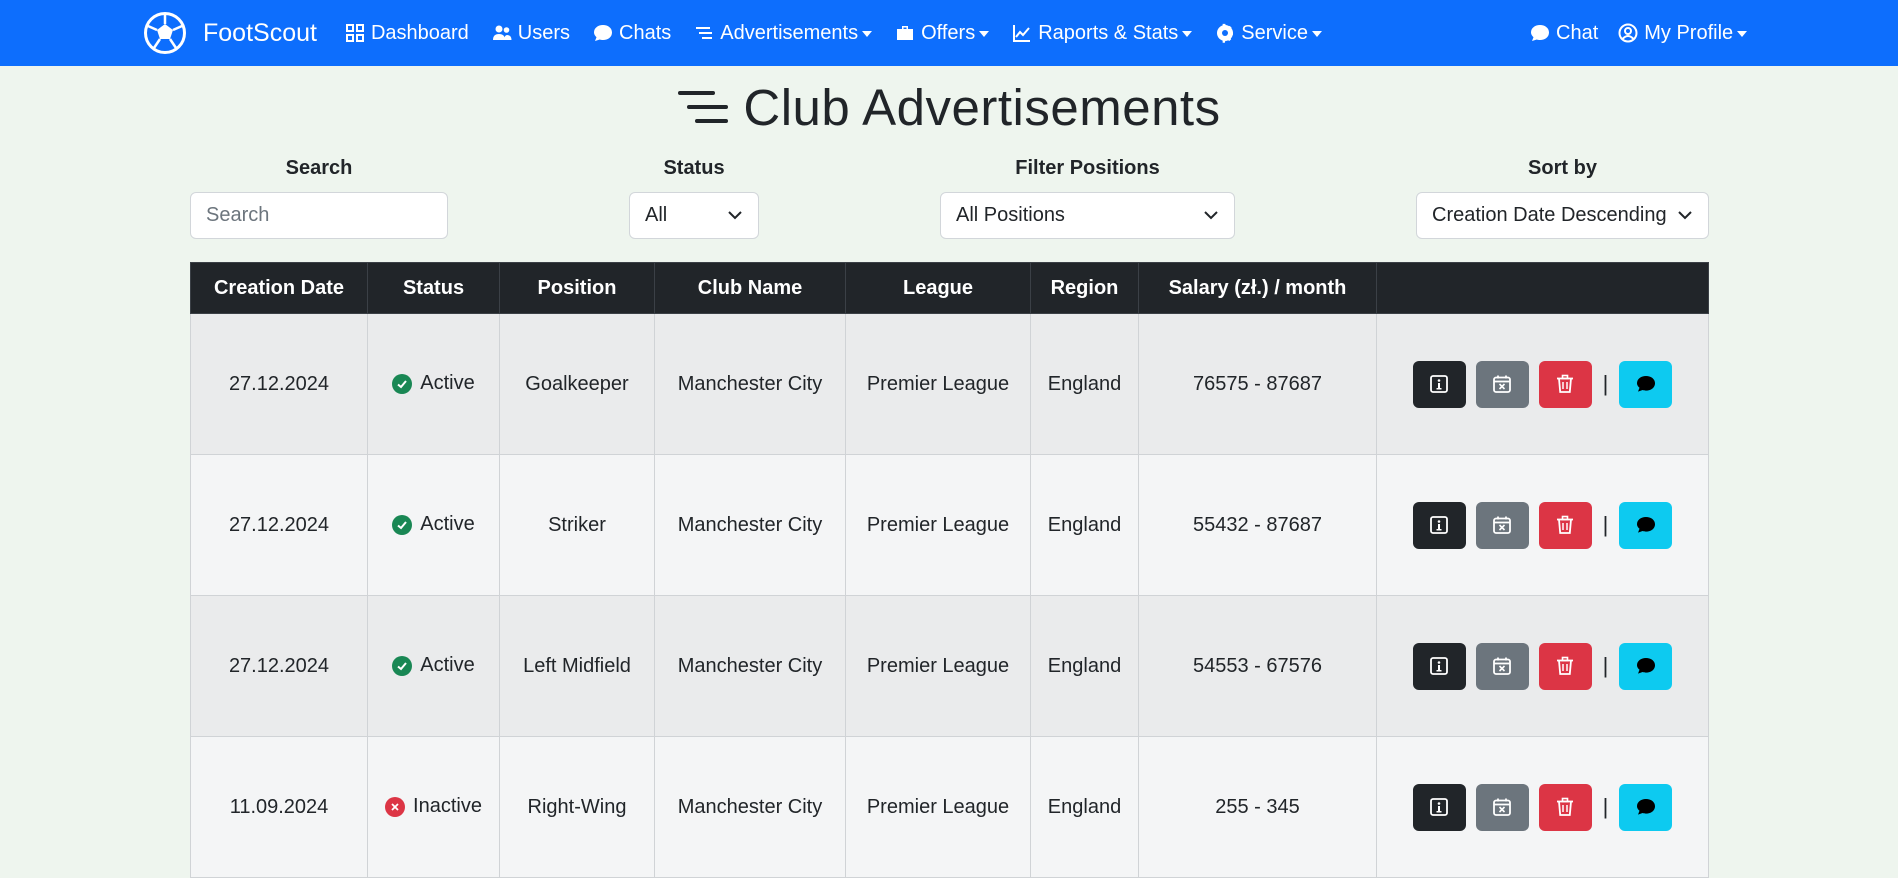  Describe the element at coordinates (750, 525) in the screenshot. I see `cell-club-name: Manchester City` at that location.